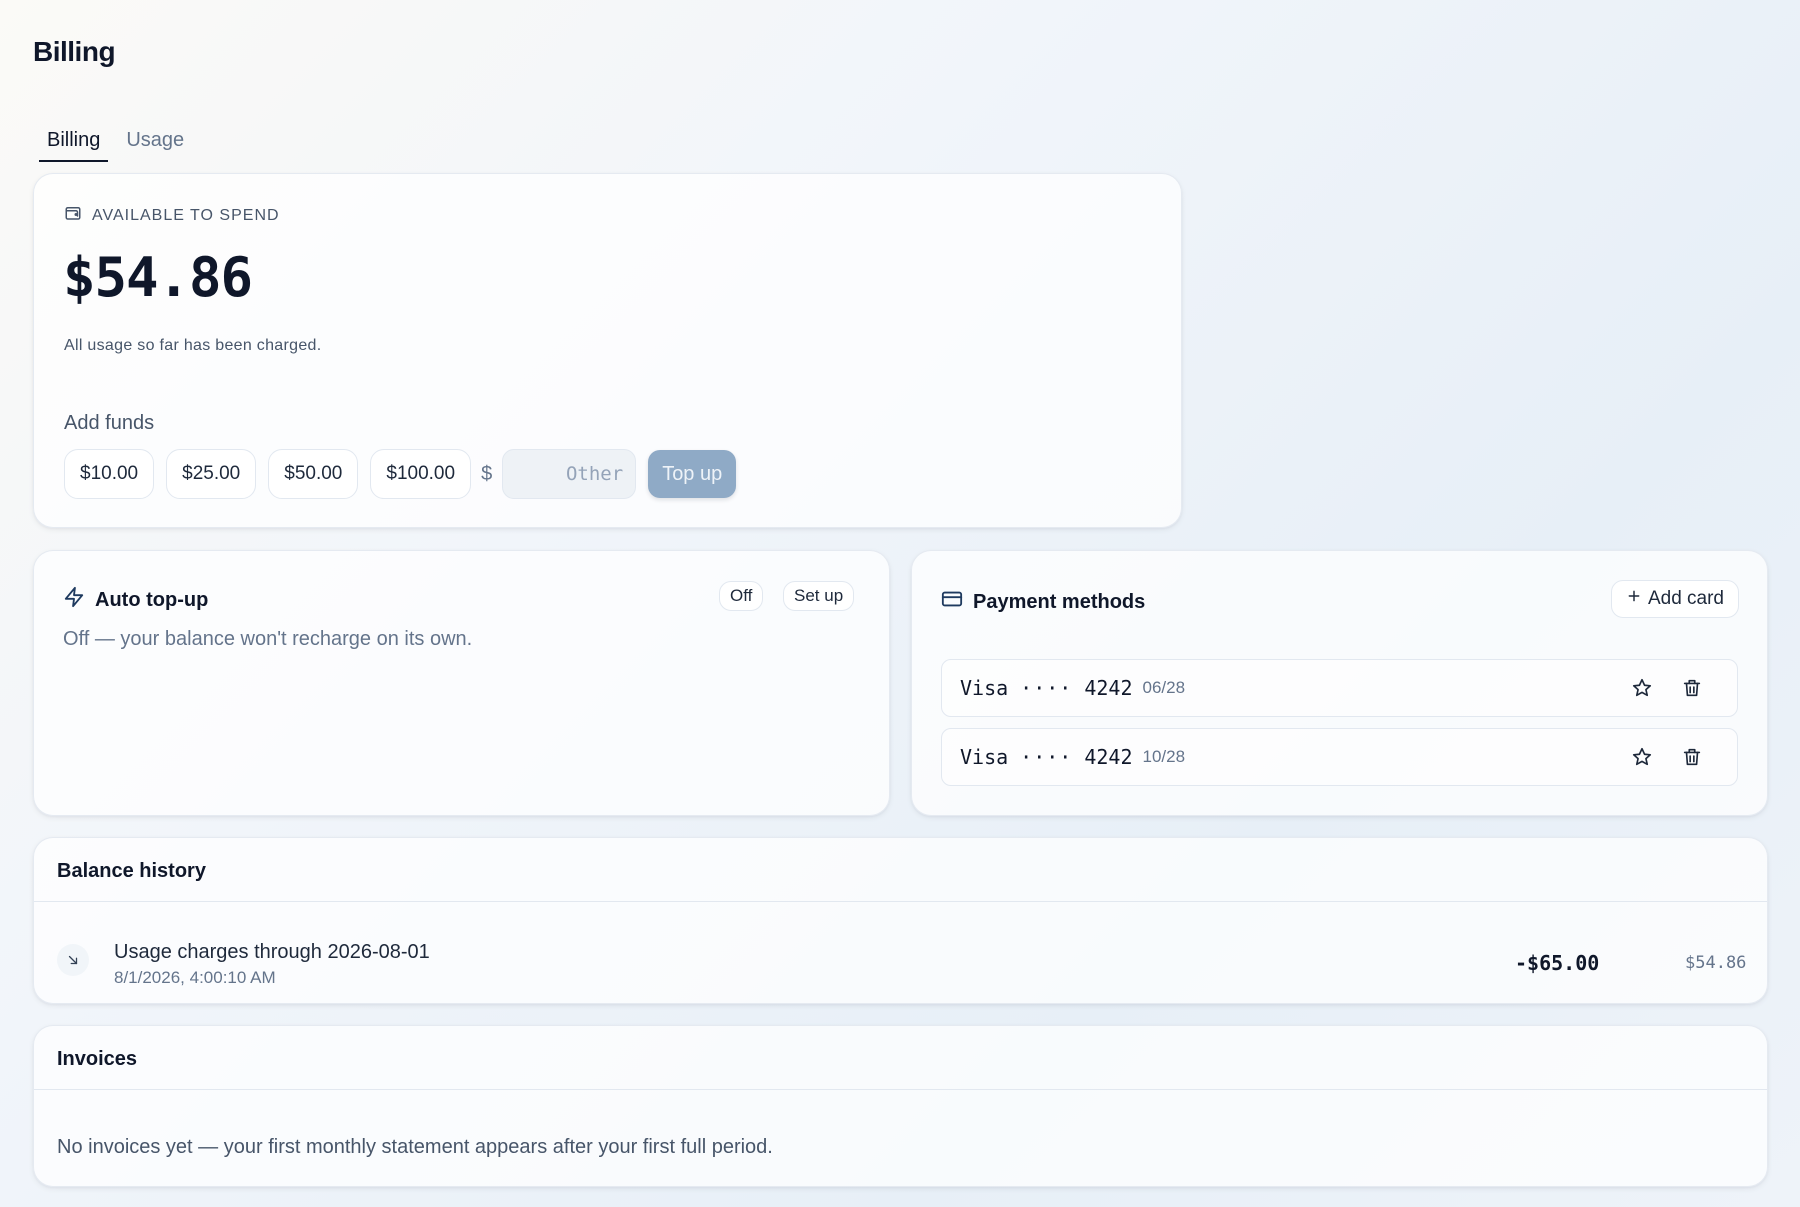  Describe the element at coordinates (1557, 963) in the screenshot. I see `history-entry-amount: -$65.00` at that location.